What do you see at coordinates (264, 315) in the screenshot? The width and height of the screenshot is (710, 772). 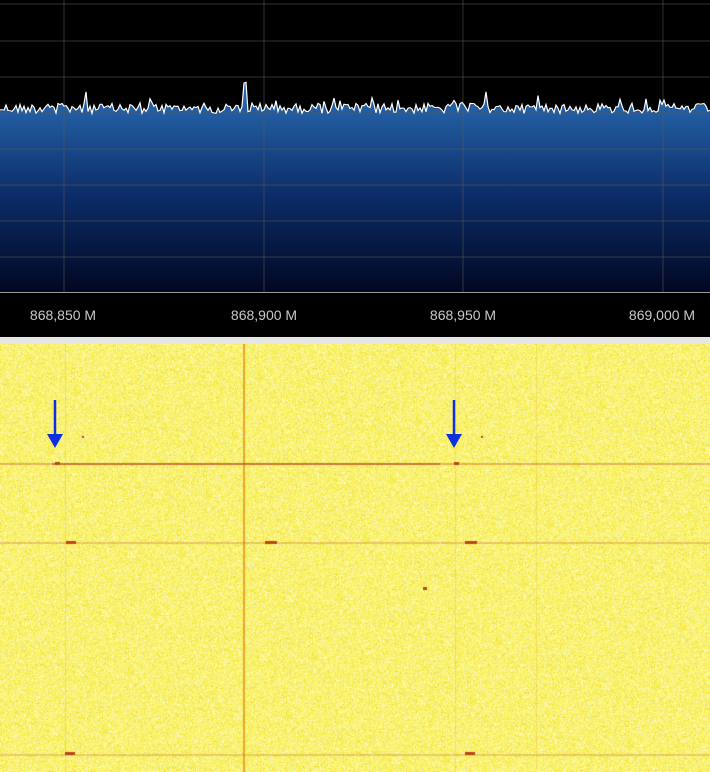 I see `freq-label-868900: 868,900 M` at bounding box center [264, 315].